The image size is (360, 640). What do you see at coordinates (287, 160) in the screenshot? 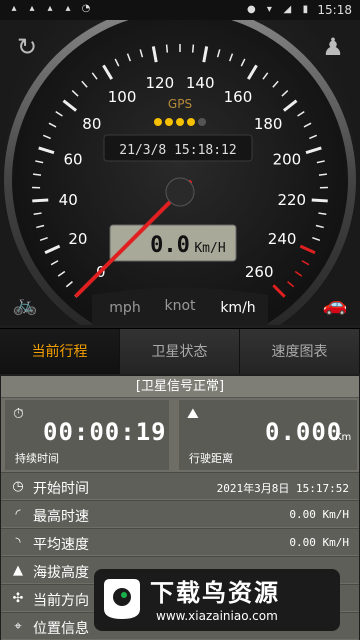
I see `gauge-tick-label: 200` at bounding box center [287, 160].